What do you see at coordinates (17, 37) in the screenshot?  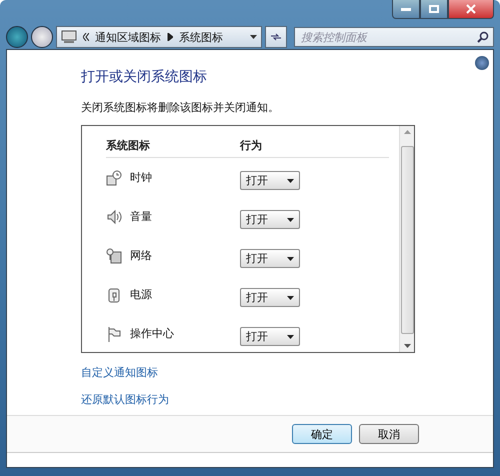 I see `back-button` at bounding box center [17, 37].